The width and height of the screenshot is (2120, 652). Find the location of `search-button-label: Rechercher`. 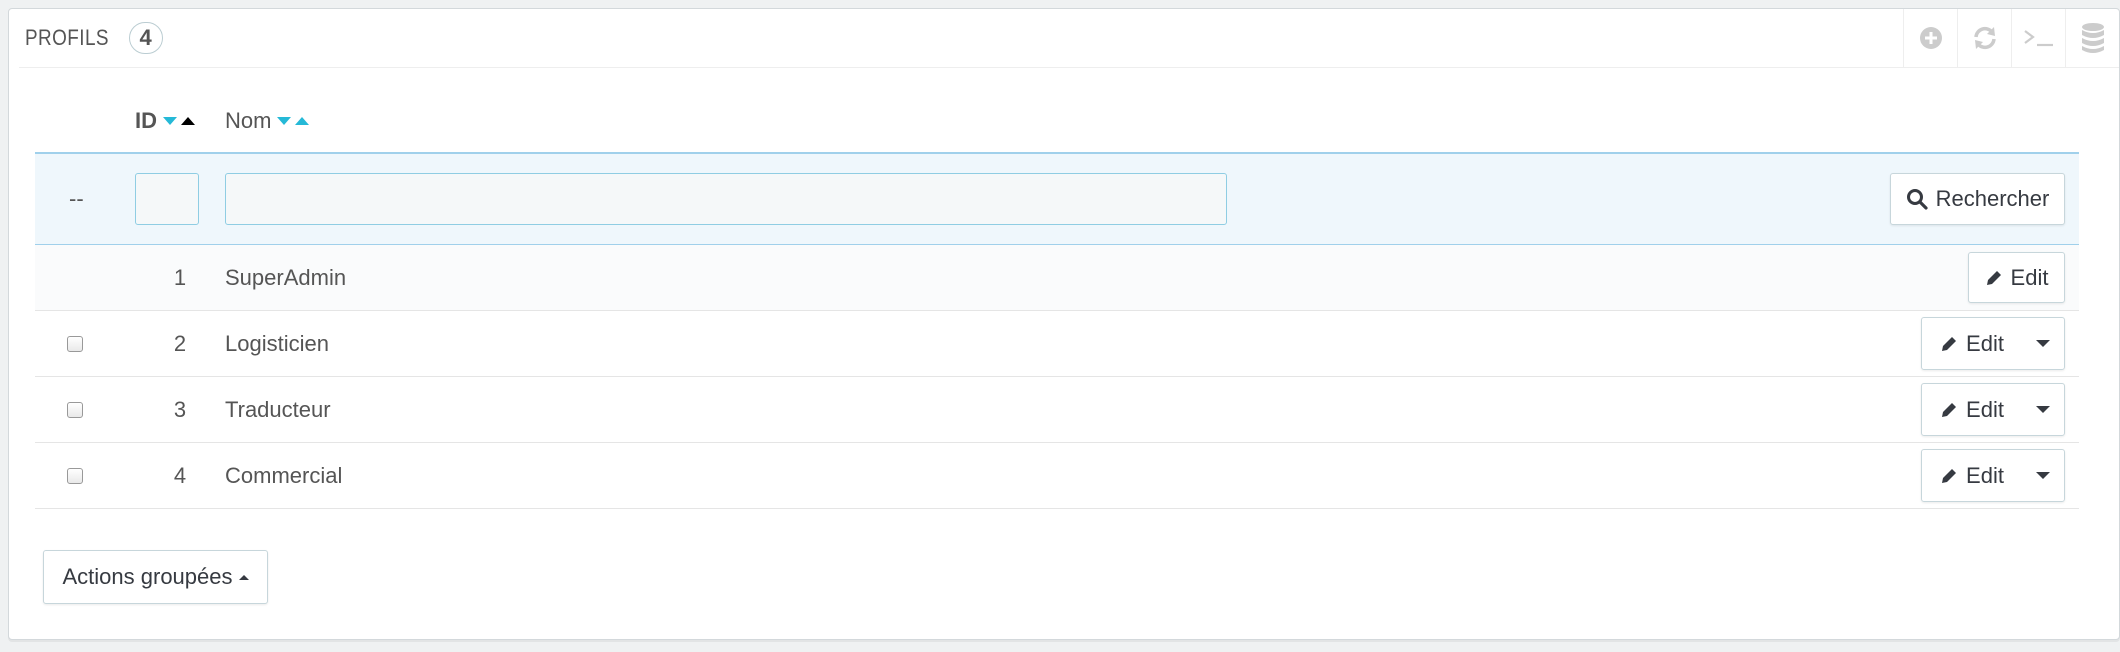

search-button-label: Rechercher is located at coordinates (1992, 198).